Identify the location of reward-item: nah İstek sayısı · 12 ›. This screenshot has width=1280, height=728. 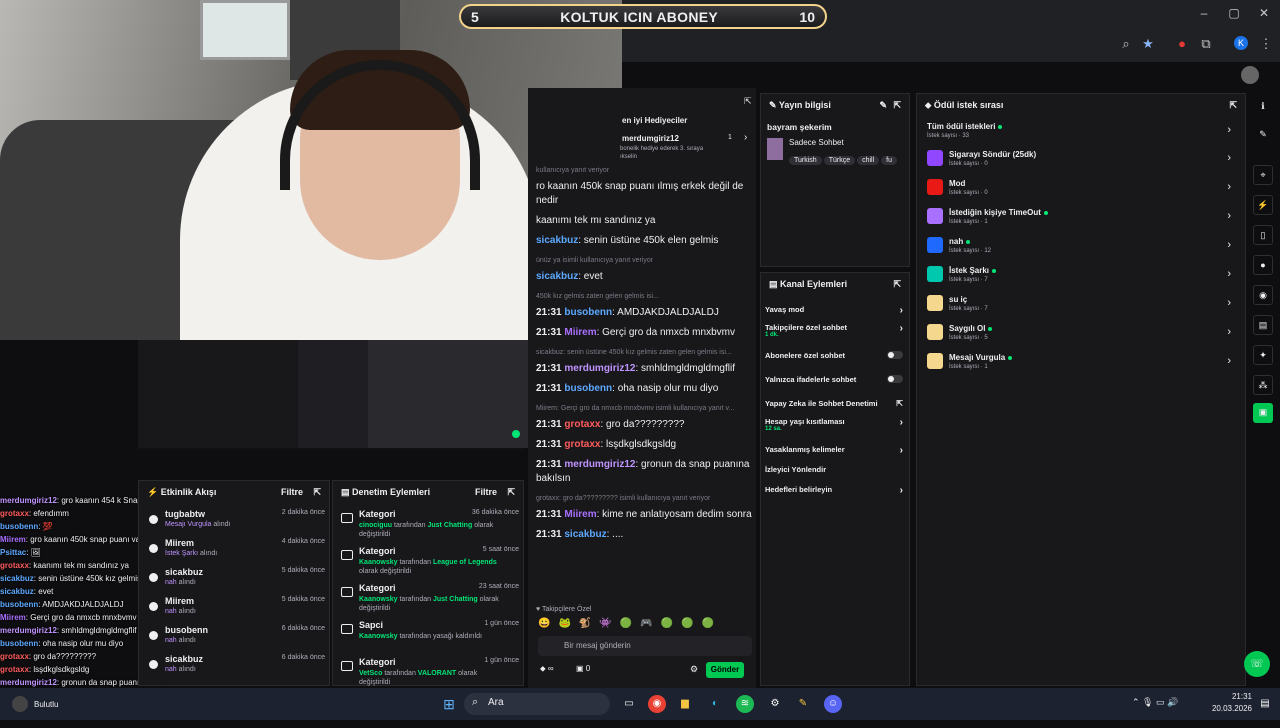
(1082, 249).